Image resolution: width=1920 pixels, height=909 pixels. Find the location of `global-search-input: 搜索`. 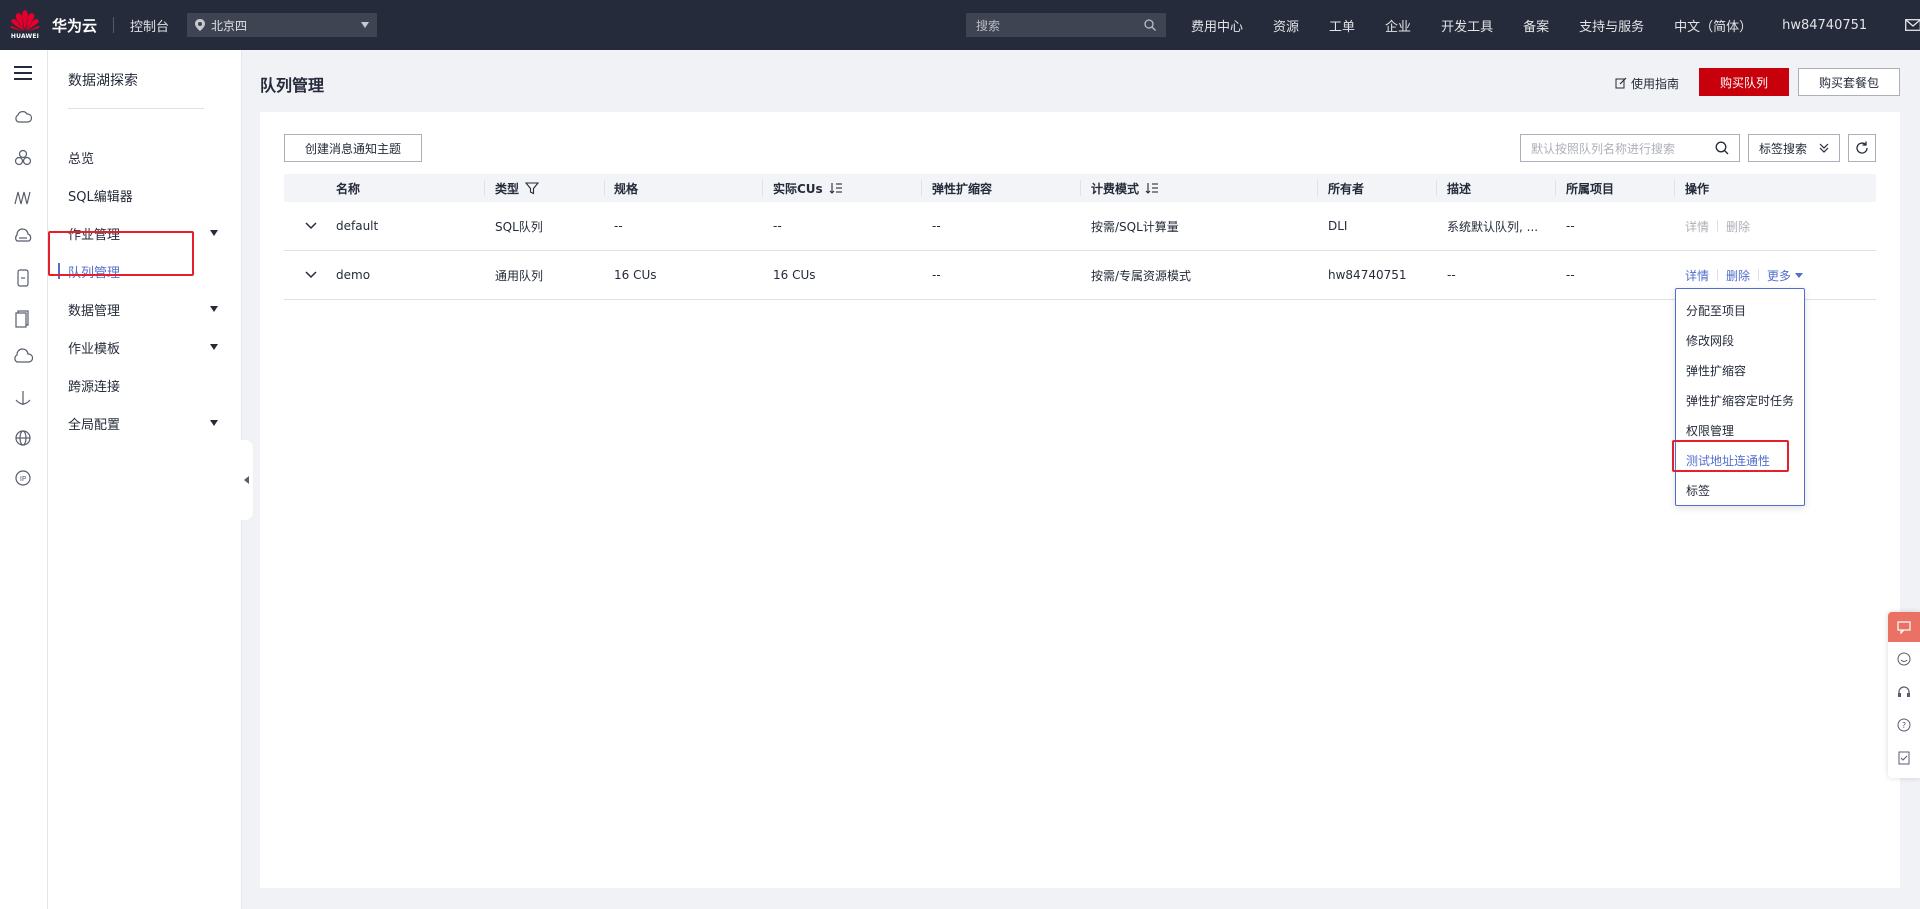

global-search-input: 搜索 is located at coordinates (1066, 25).